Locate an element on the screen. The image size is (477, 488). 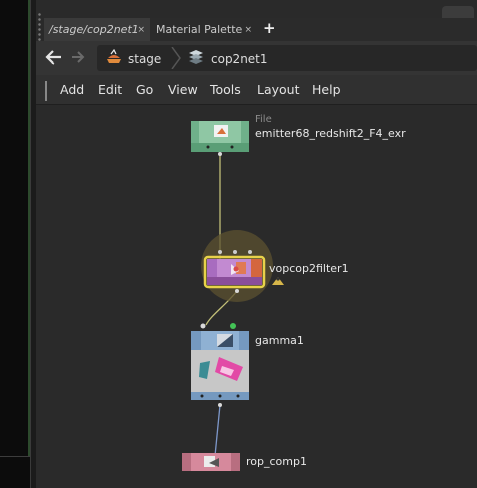
menu-add: Add is located at coordinates (72, 89).